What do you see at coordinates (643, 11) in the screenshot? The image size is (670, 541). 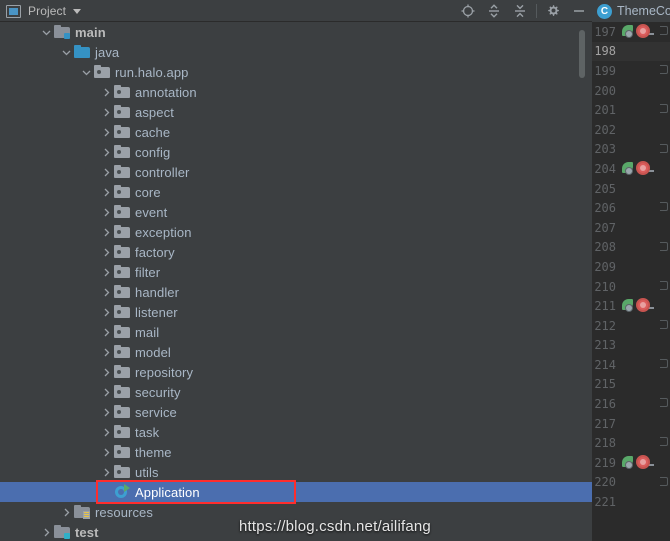 I see `editor-tab-label: ThemeCo` at bounding box center [643, 11].